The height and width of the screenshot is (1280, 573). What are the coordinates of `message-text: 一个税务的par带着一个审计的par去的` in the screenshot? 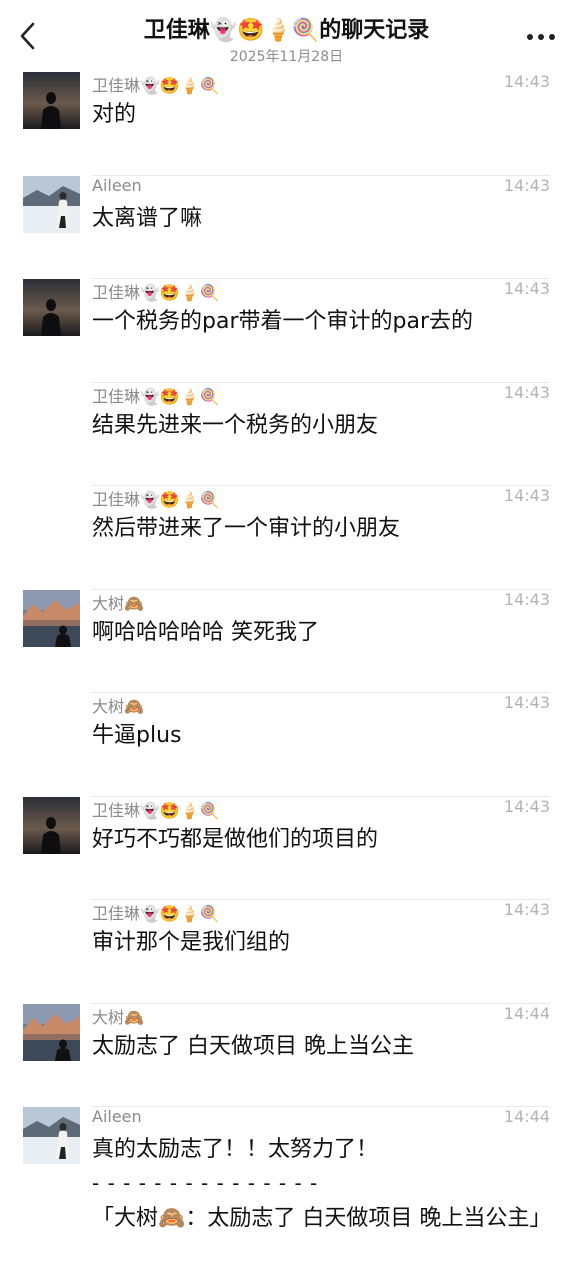 It's located at (282, 321).